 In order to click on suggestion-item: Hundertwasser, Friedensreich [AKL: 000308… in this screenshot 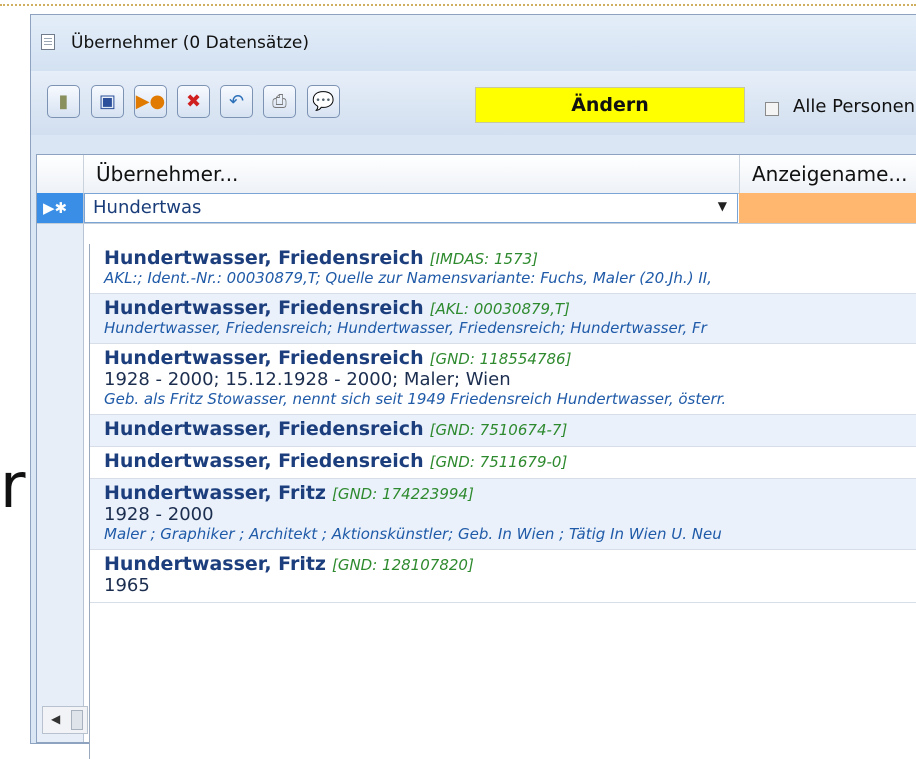, I will do `click(503, 319)`.